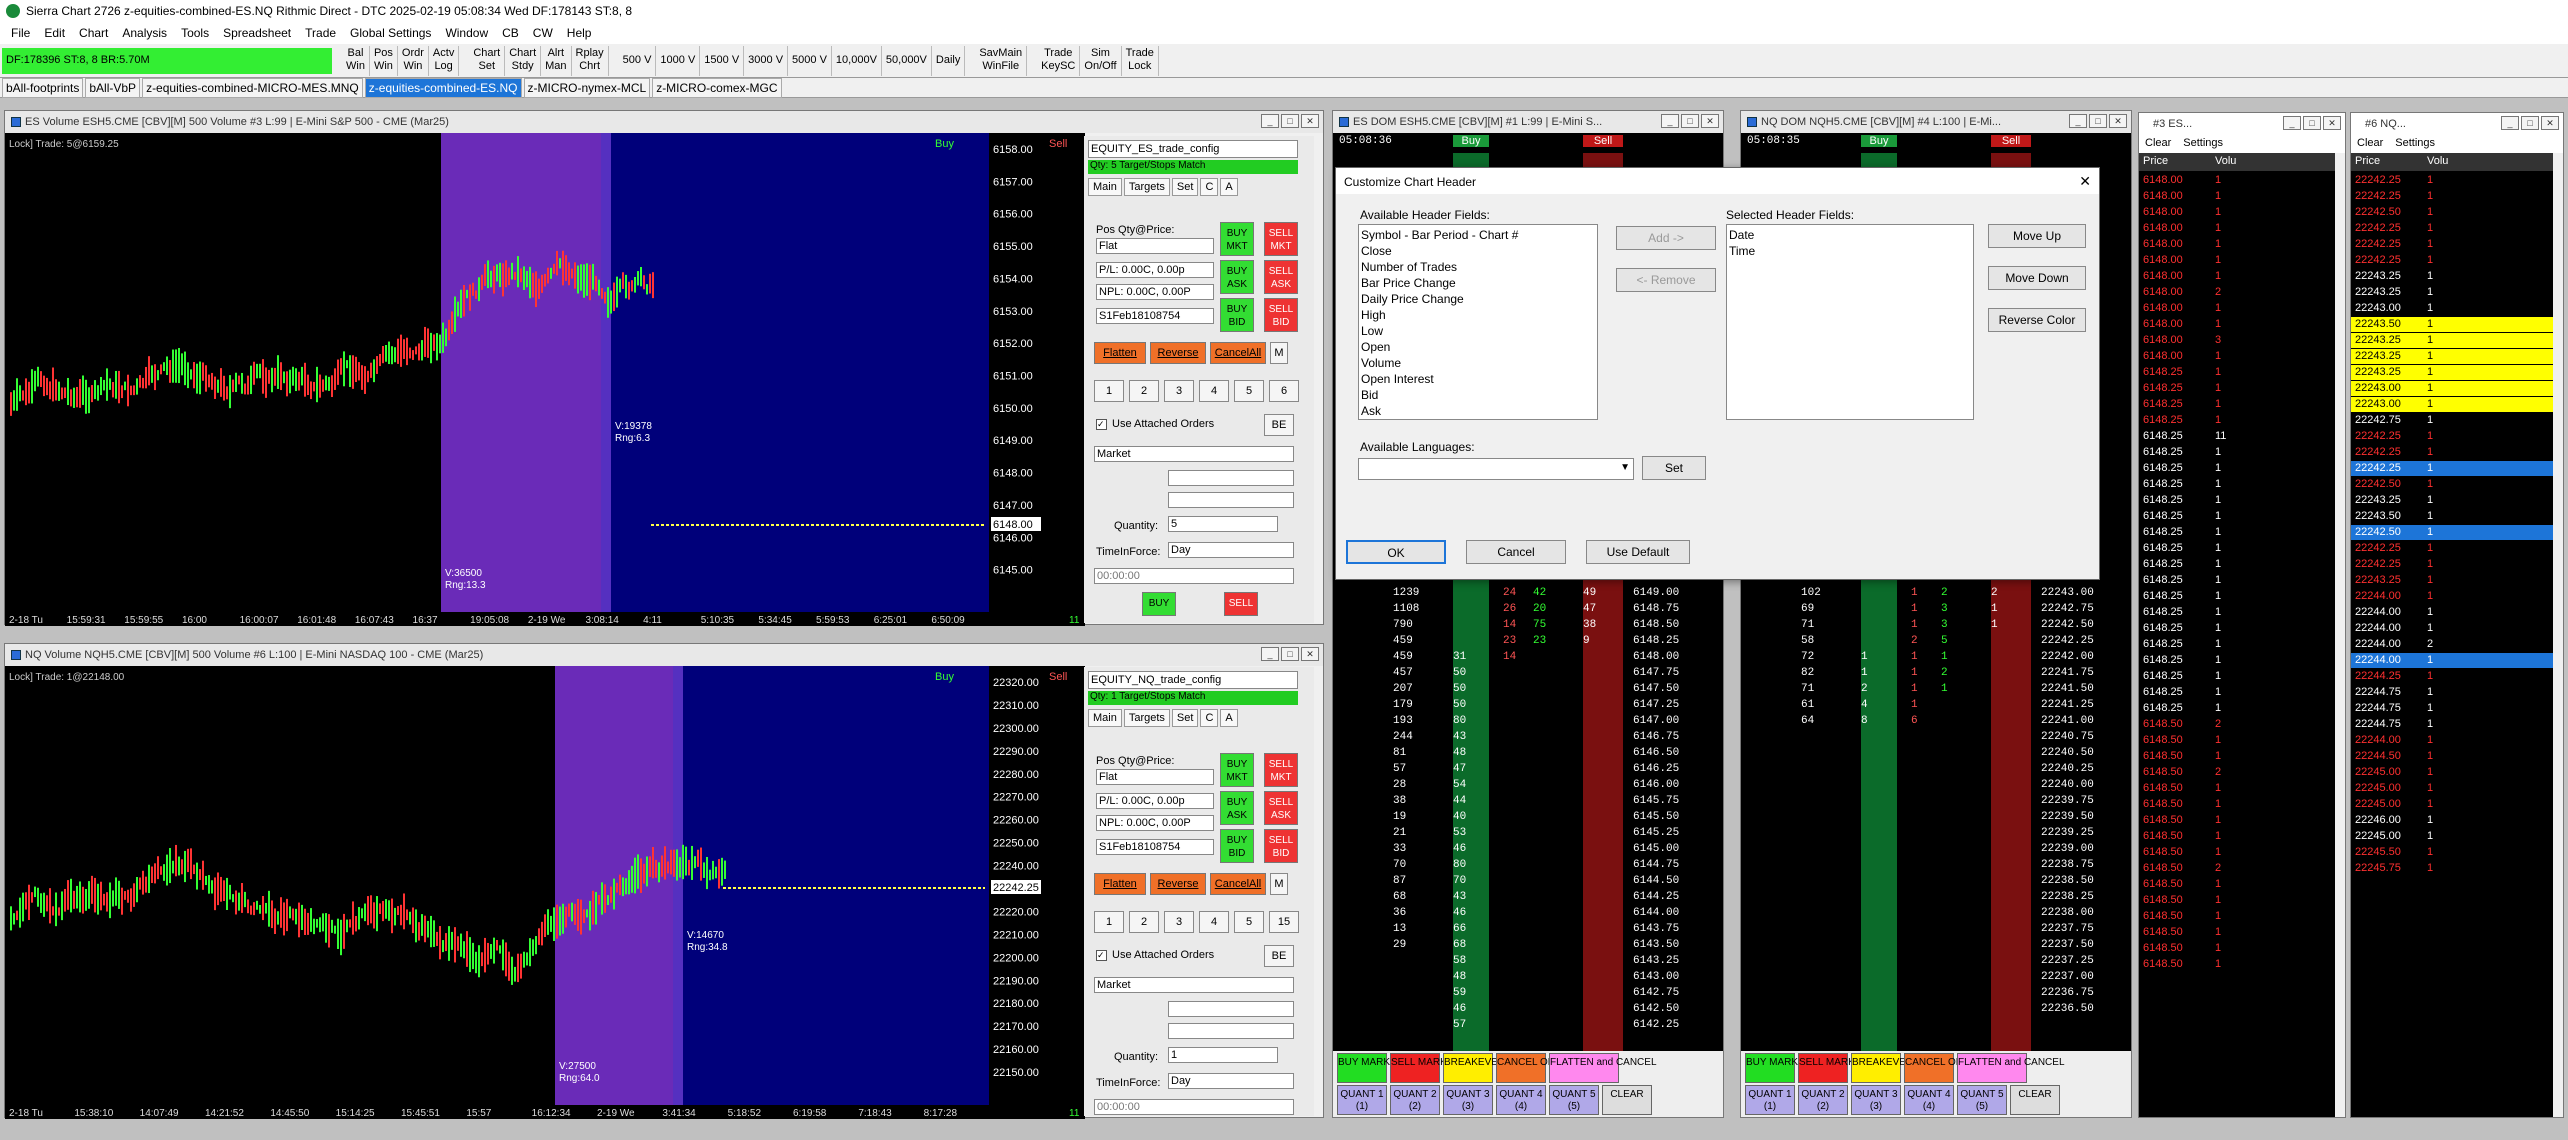 This screenshot has height=1140, width=2568. I want to click on dom-row: 459 31 14 6148.00, so click(1528, 659).